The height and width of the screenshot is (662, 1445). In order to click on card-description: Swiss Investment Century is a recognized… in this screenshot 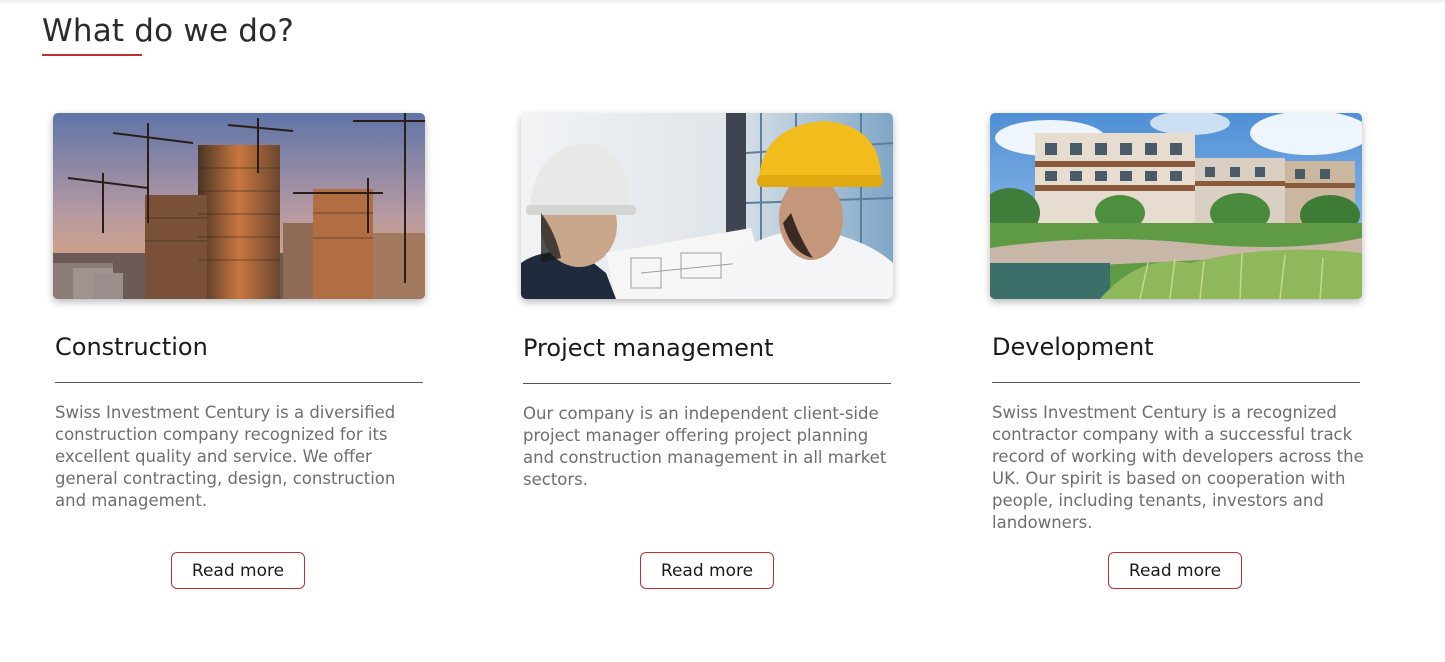, I will do `click(1178, 467)`.